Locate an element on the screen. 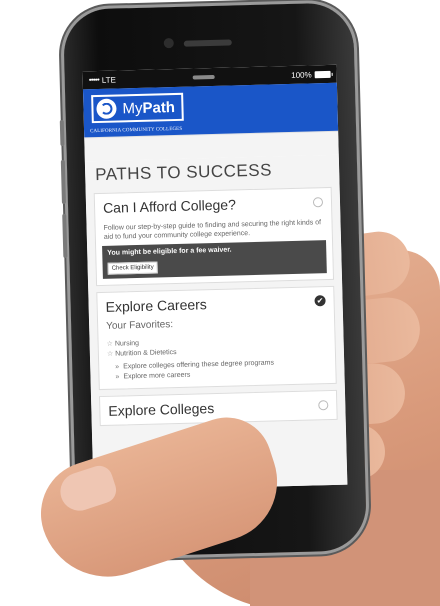  time-pill is located at coordinates (203, 77).